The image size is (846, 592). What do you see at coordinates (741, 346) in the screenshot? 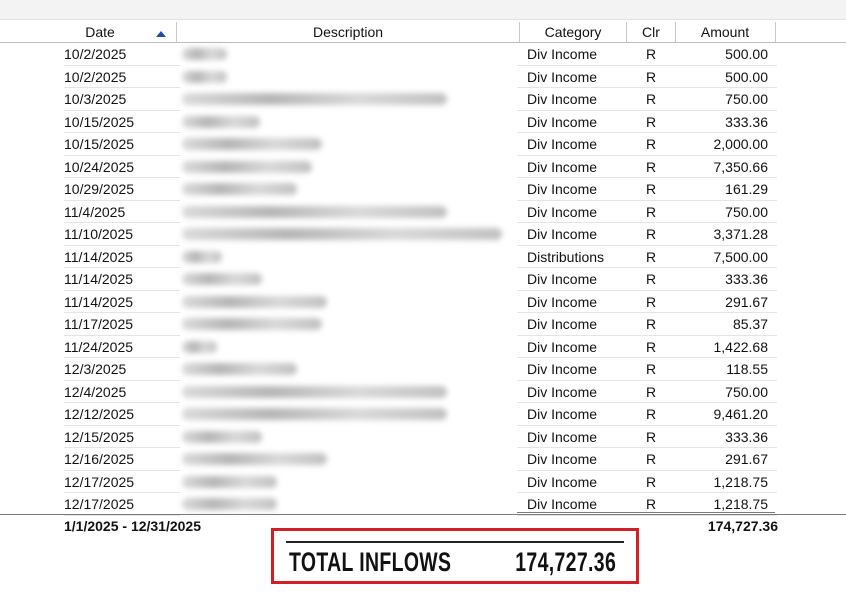
I see `transaction-amount: 1,422.68` at bounding box center [741, 346].